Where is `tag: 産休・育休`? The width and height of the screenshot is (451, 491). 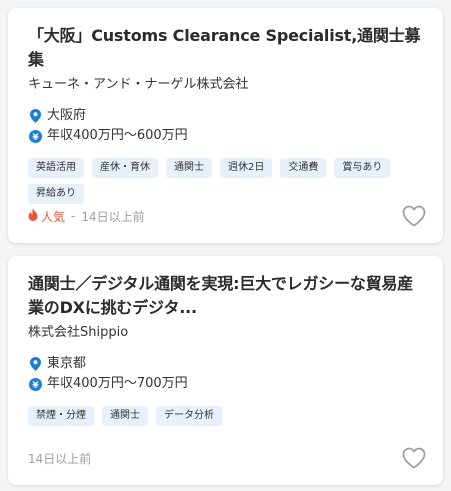
tag: 産休・育休 is located at coordinates (125, 168).